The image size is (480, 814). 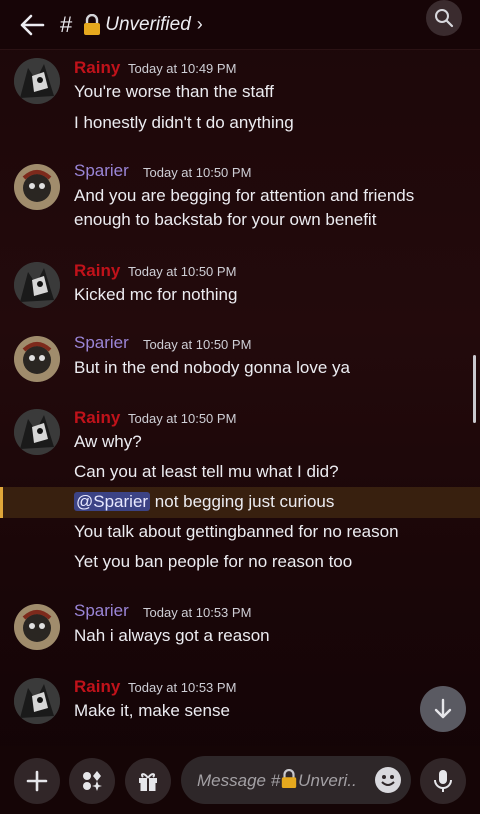 What do you see at coordinates (174, 91) in the screenshot?
I see `message-text: You're worse than the staff` at bounding box center [174, 91].